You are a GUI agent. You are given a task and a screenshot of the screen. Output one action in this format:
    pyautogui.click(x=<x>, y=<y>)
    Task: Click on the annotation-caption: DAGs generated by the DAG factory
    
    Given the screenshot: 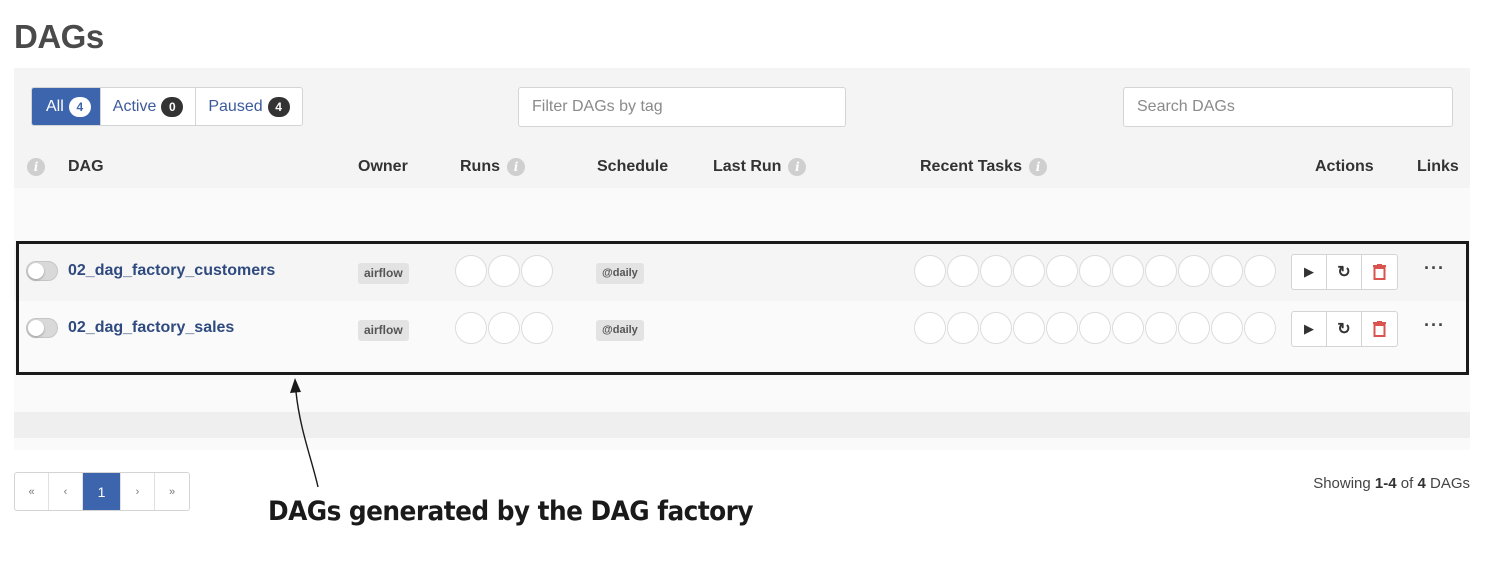 What is the action you would take?
    pyautogui.click(x=511, y=511)
    